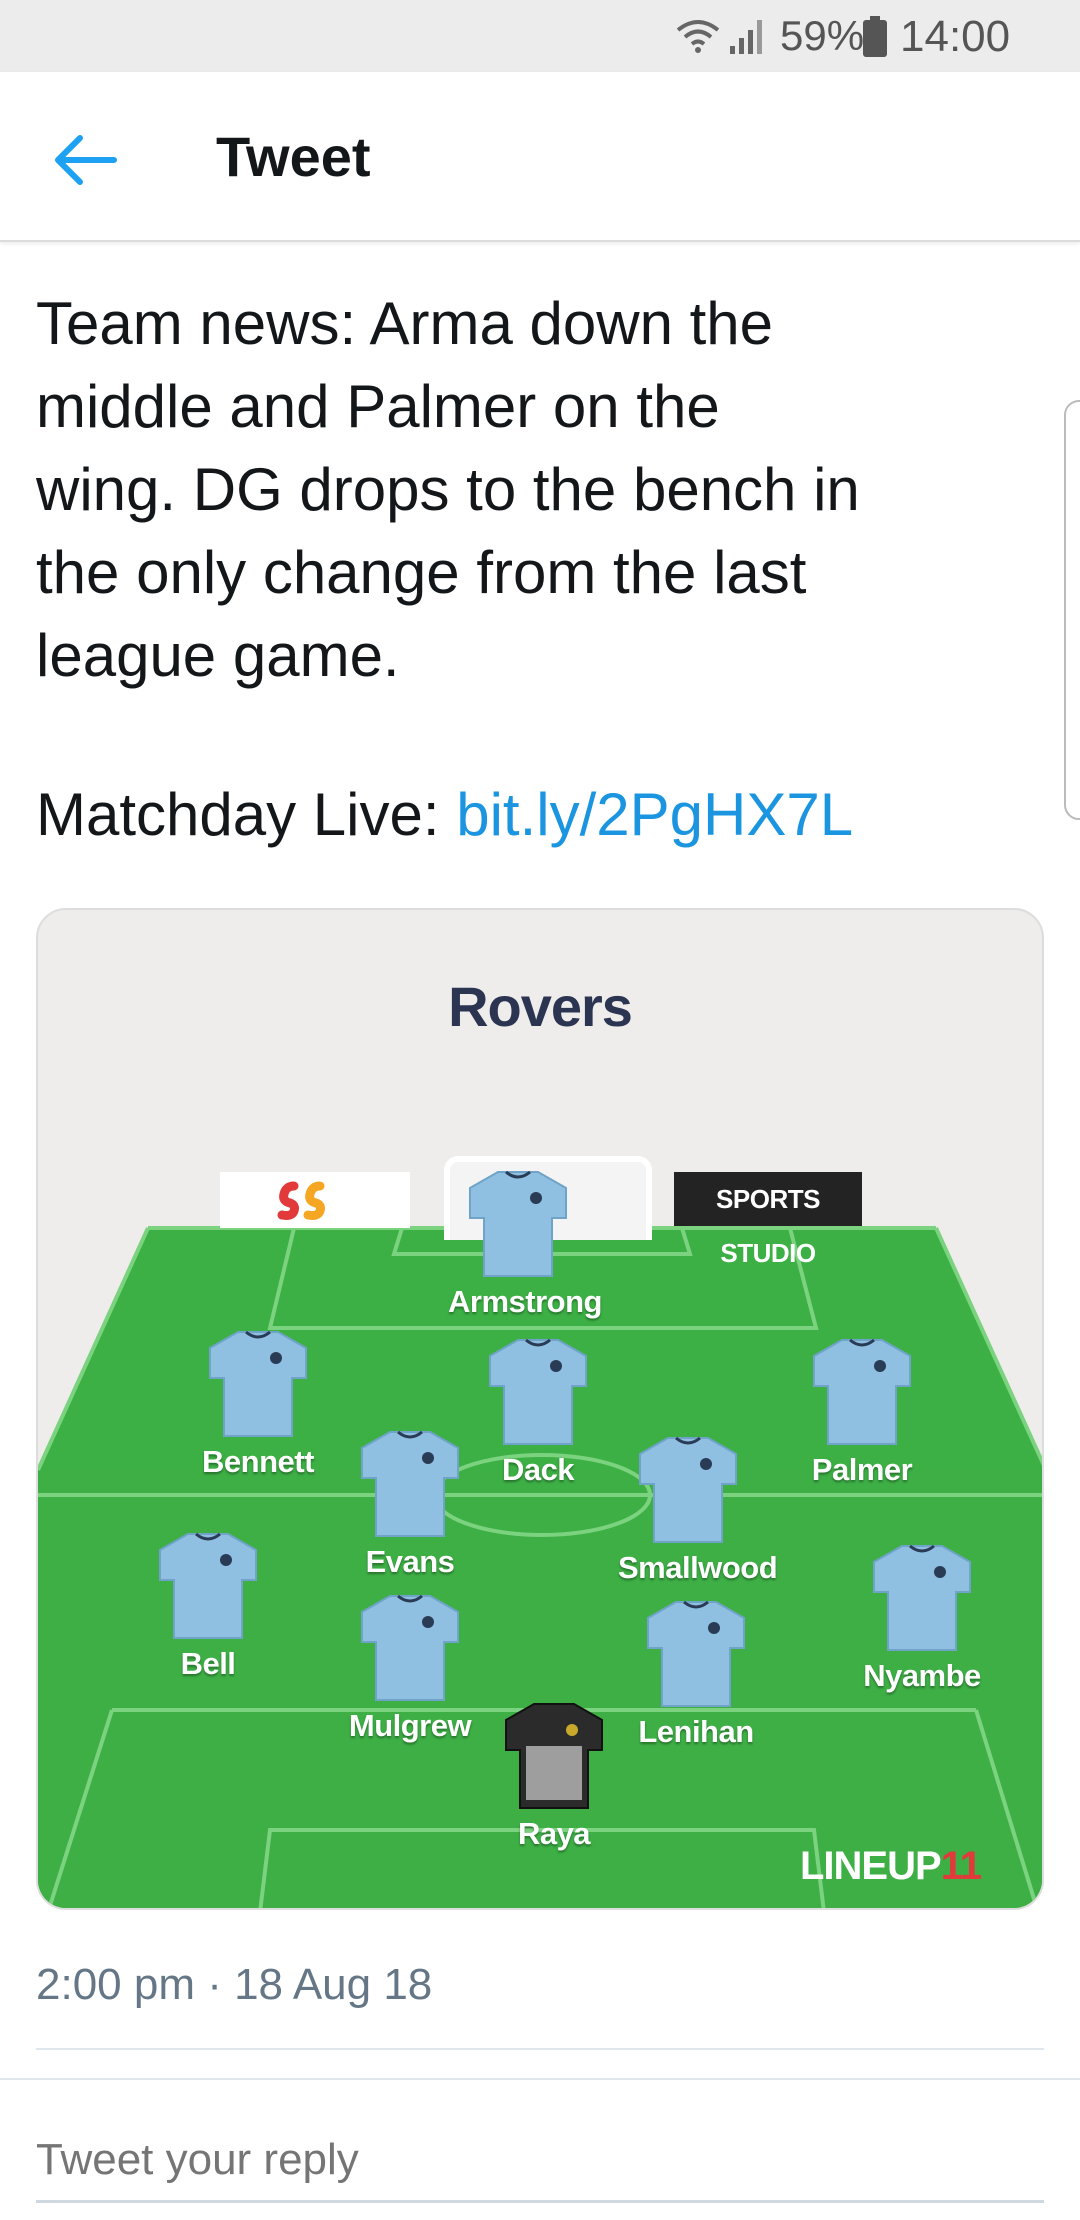 The width and height of the screenshot is (1080, 2220). I want to click on player-name: Raya, so click(554, 1833).